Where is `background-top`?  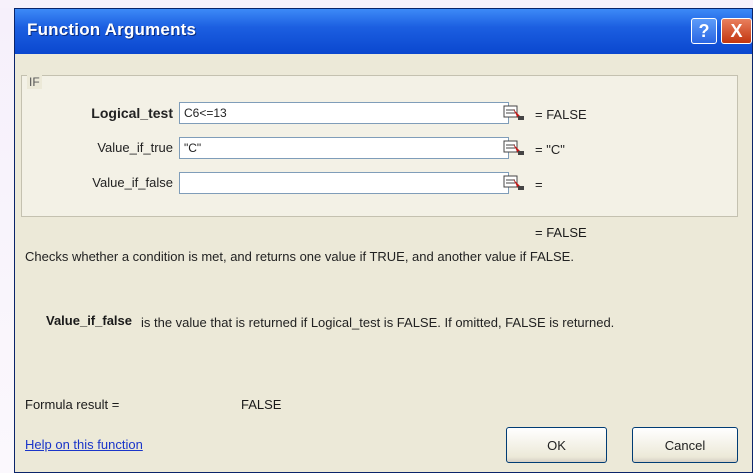
background-top is located at coordinates (376, 4).